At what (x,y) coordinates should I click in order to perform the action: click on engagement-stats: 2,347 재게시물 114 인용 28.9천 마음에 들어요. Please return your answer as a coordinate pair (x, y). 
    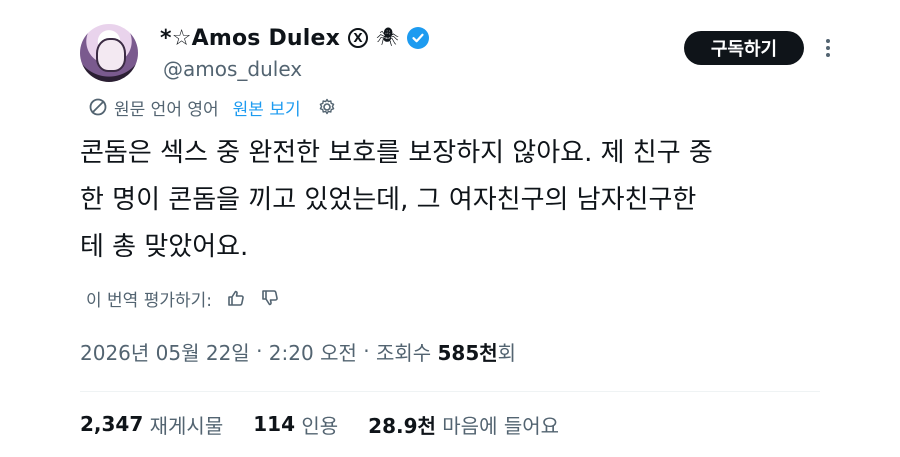
    Looking at the image, I should click on (334, 424).